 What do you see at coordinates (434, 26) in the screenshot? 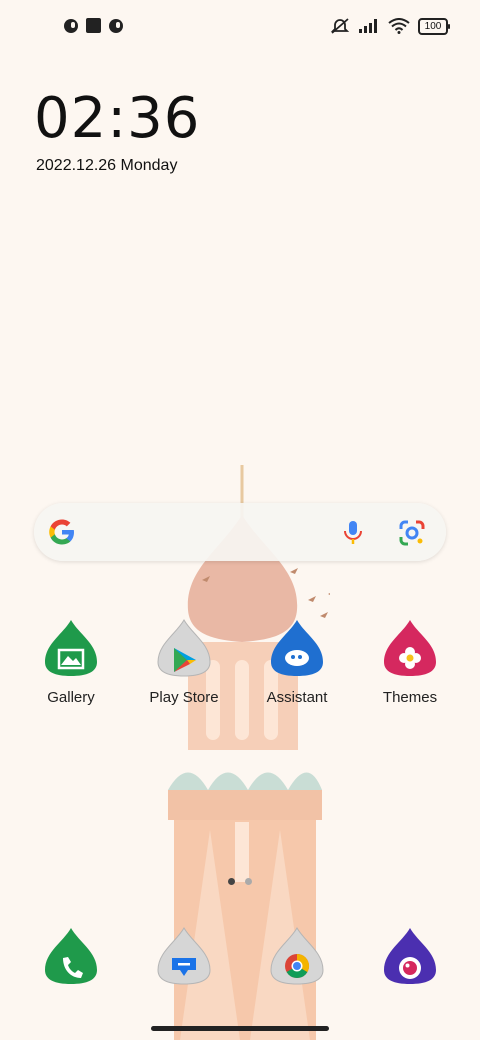
I see `battery-icon: 100` at bounding box center [434, 26].